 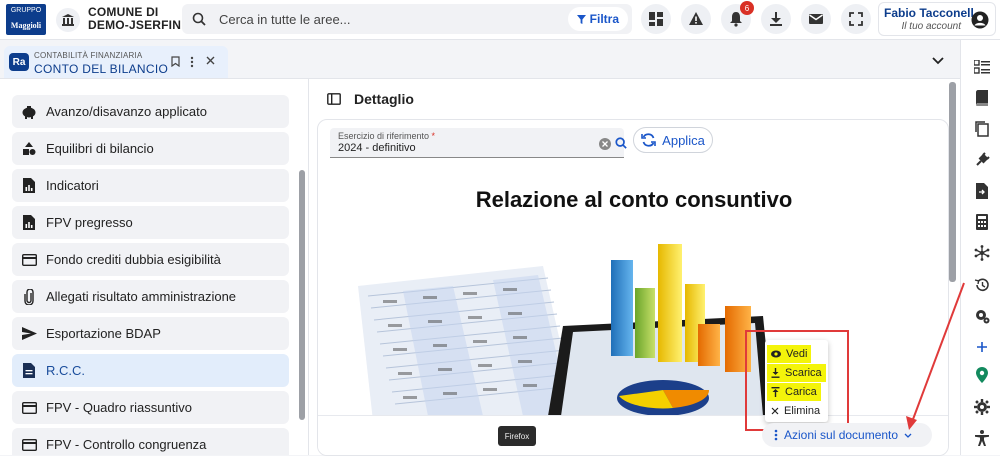 I want to click on search-icon, so click(x=621, y=145).